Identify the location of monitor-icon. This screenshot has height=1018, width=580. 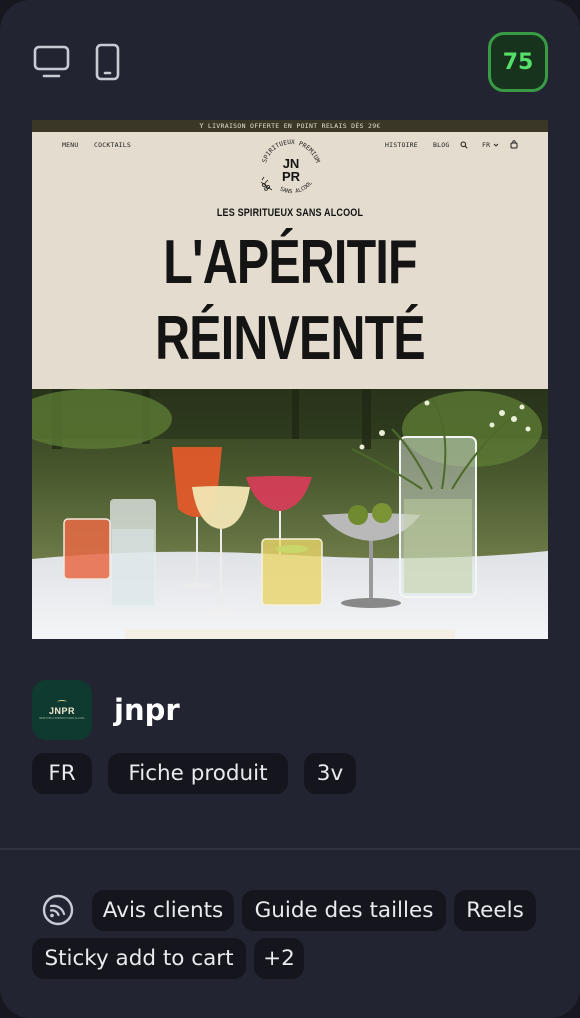
(52, 62).